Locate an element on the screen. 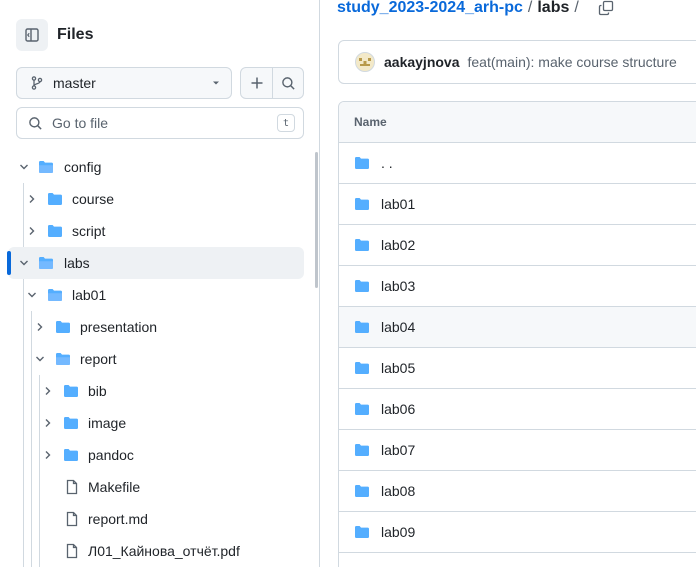  branch-selector: master is located at coordinates (124, 83).